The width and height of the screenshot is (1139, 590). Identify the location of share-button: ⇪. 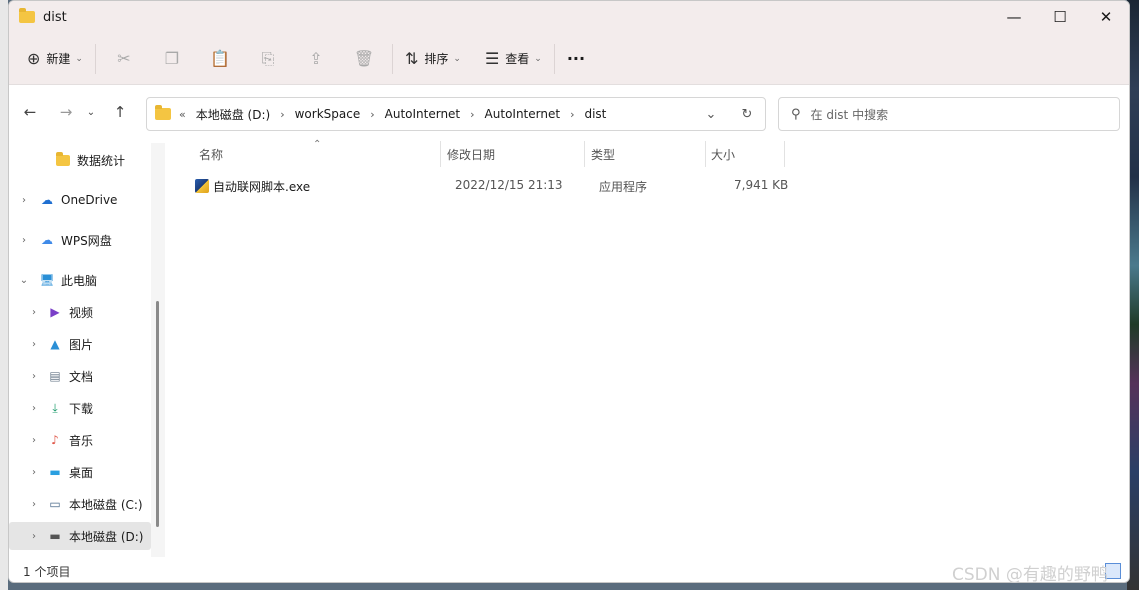
(316, 59).